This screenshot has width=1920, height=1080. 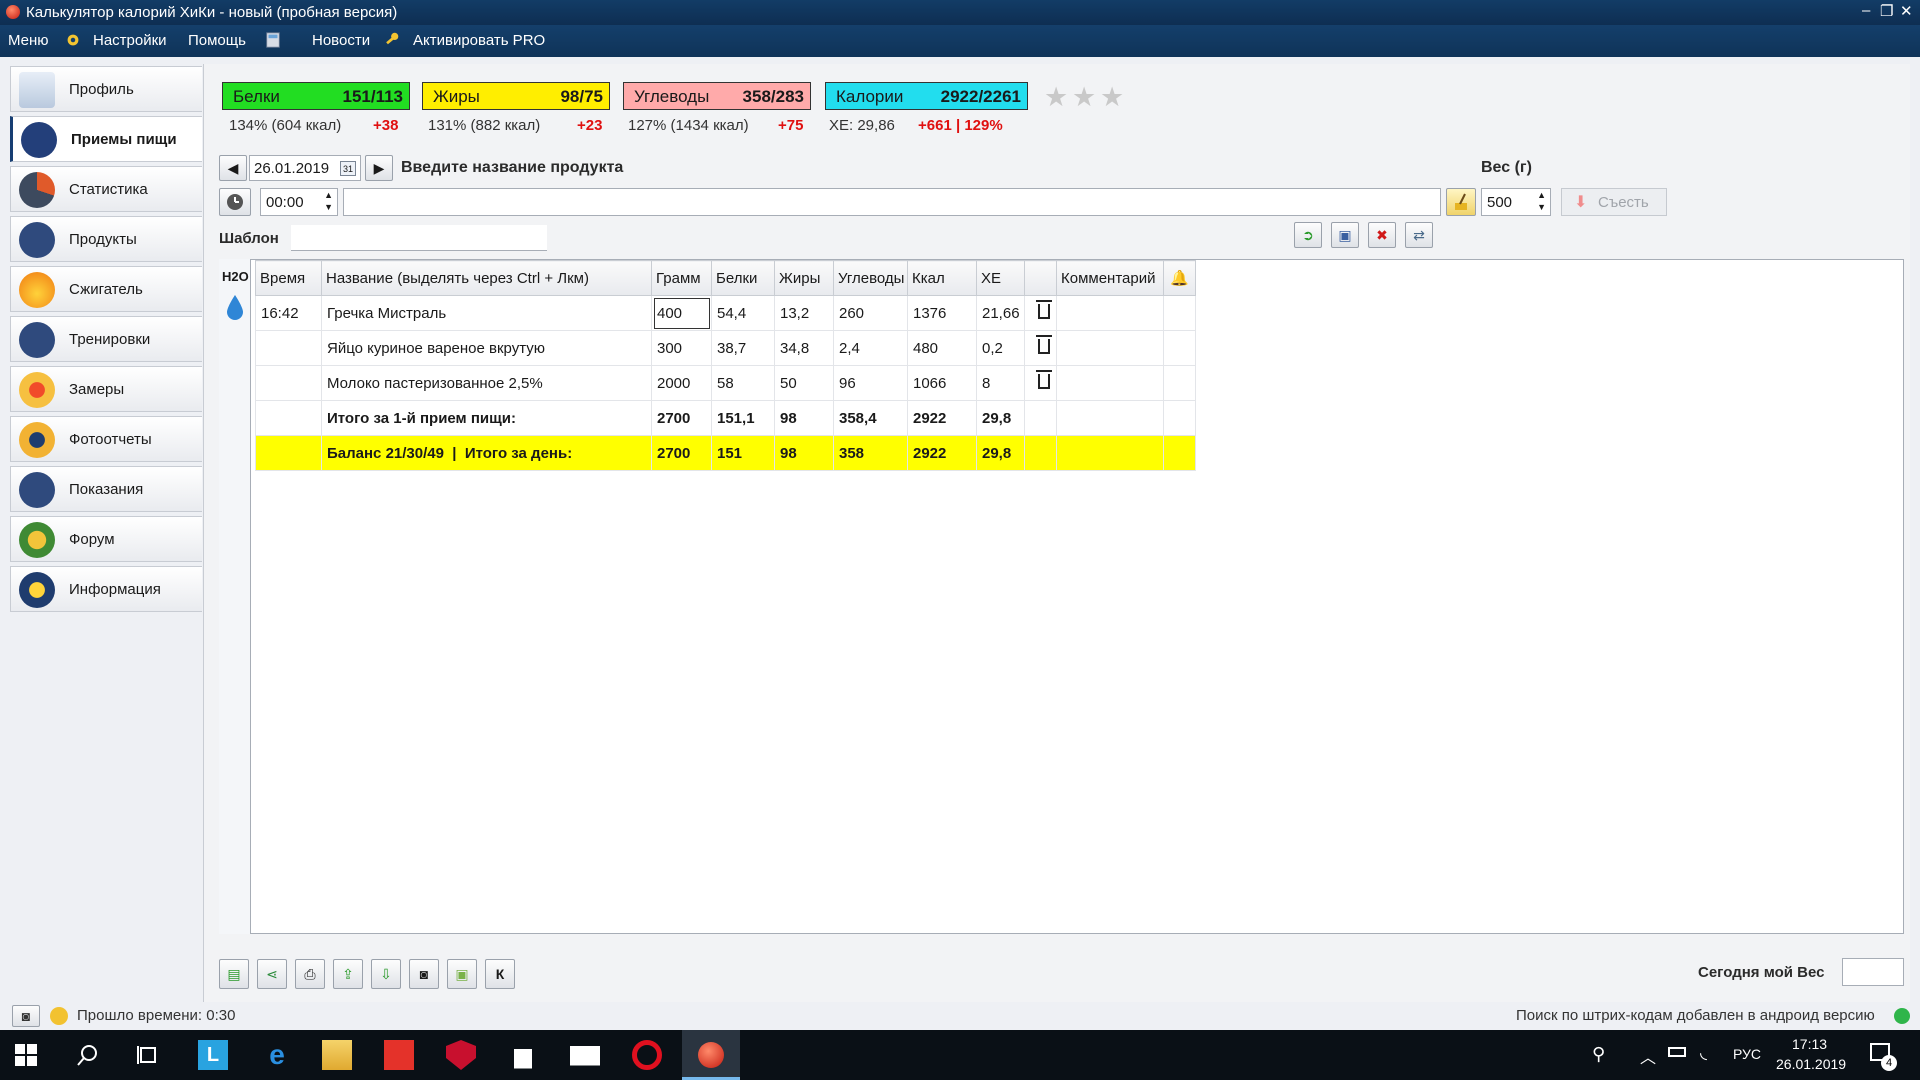 I want to click on save-template-button: ▣, so click(x=1345, y=235).